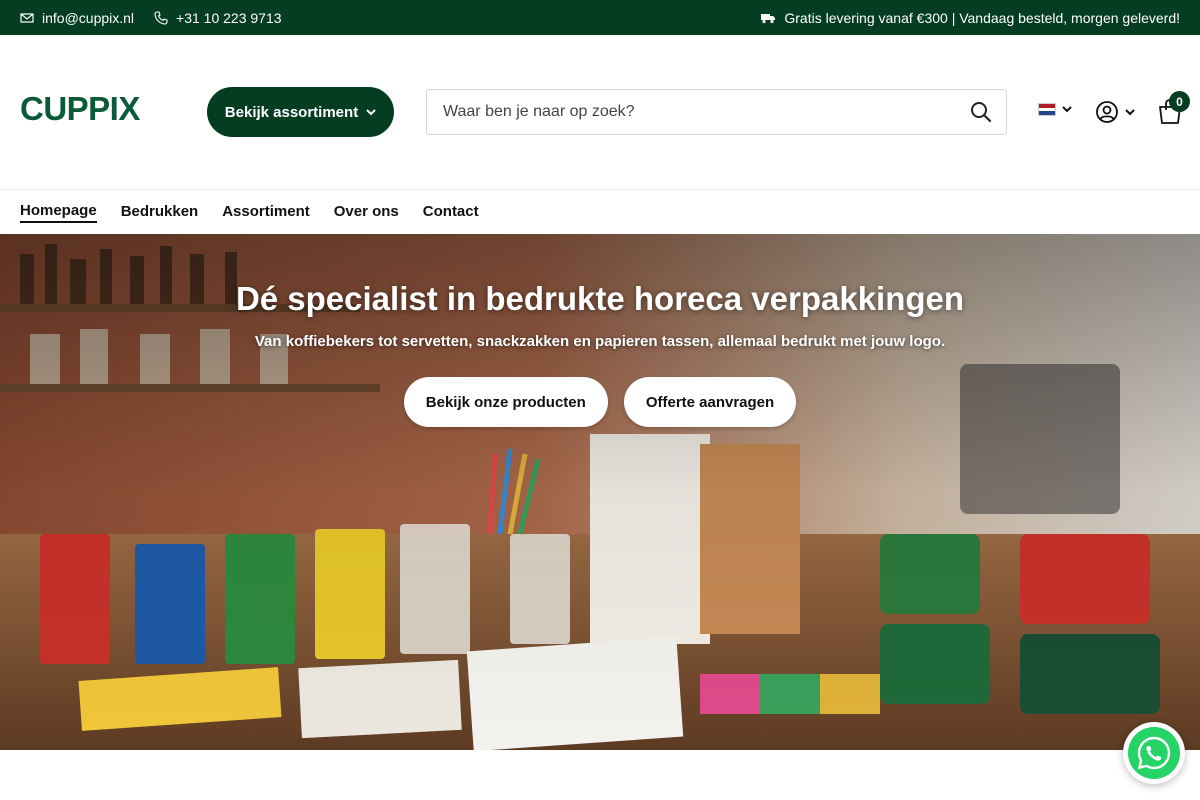 This screenshot has width=1200, height=800. I want to click on truck-icon, so click(768, 18).